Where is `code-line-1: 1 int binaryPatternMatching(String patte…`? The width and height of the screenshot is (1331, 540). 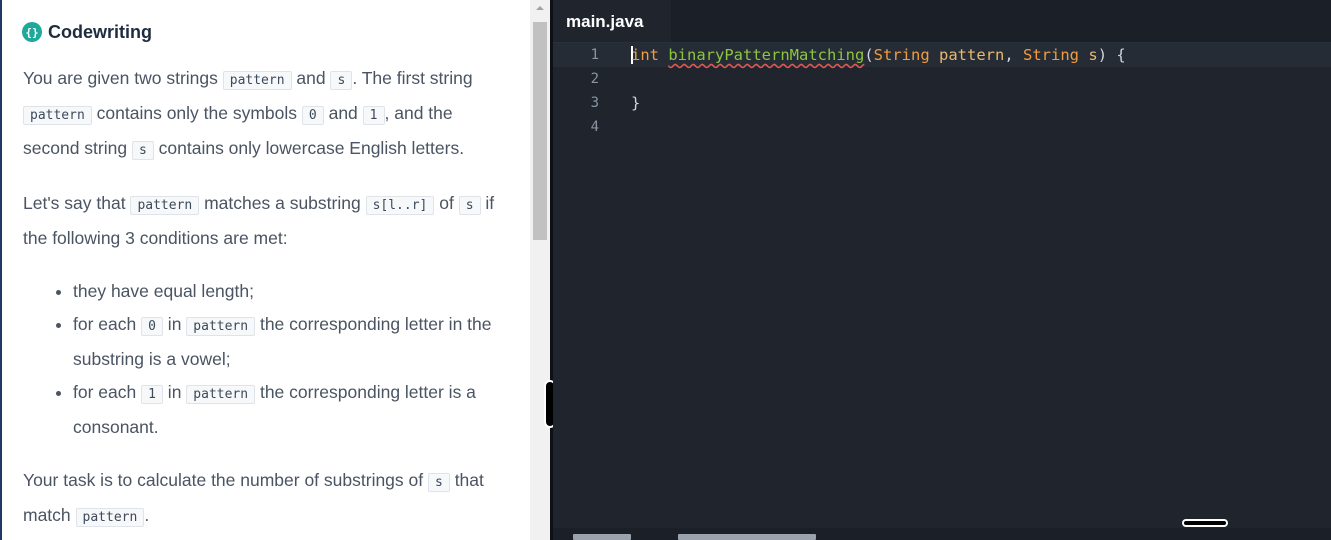 code-line-1: 1 int binaryPatternMatching(String patte… is located at coordinates (942, 55).